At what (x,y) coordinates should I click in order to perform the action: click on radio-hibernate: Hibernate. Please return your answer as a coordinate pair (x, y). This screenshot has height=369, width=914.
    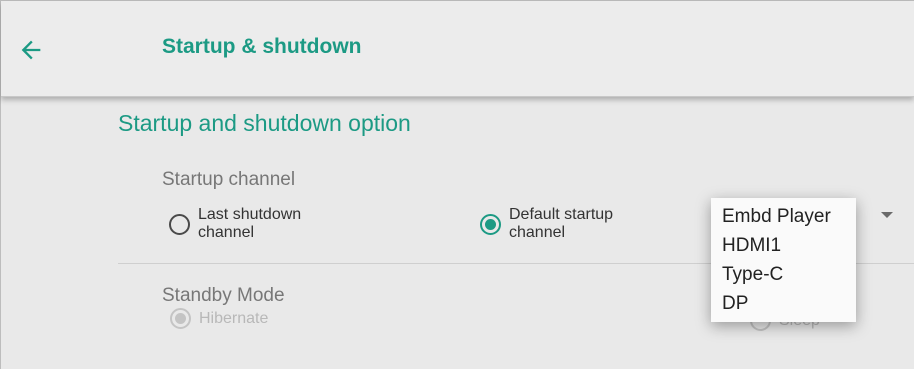
    Looking at the image, I should click on (254, 318).